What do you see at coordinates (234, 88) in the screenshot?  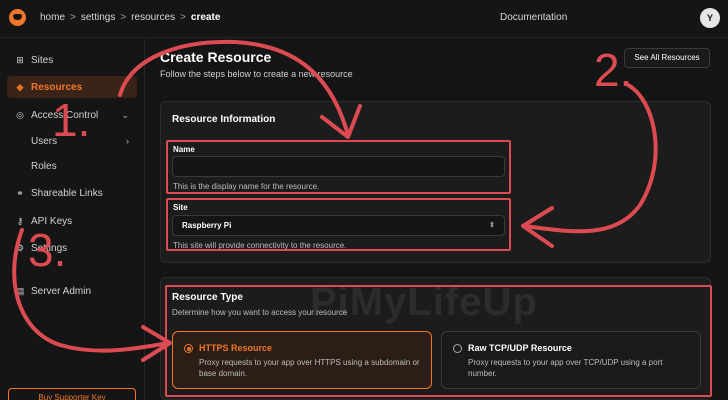 I see `step1-arrow` at bounding box center [234, 88].